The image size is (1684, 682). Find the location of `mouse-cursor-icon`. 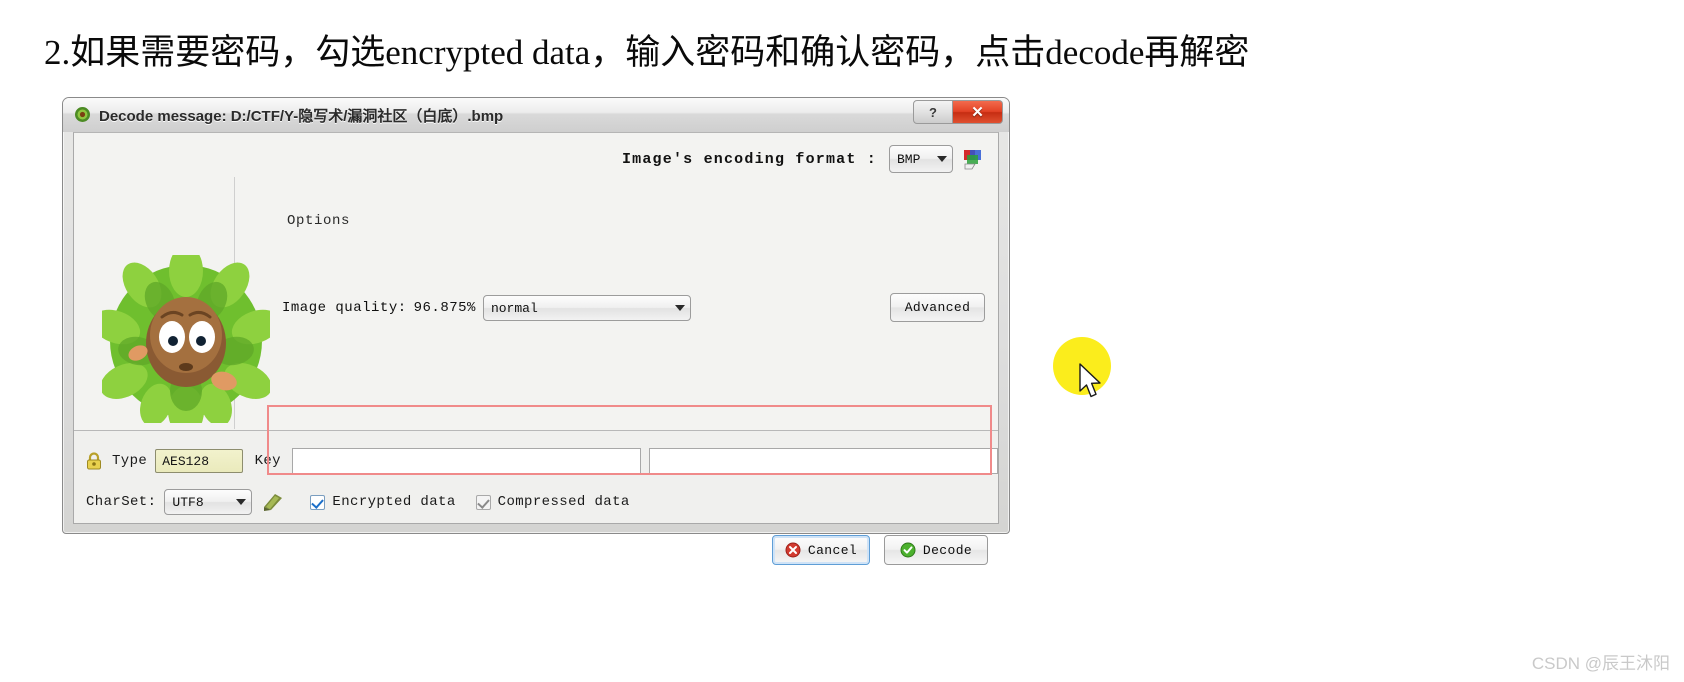

mouse-cursor-icon is located at coordinates (1092, 382).